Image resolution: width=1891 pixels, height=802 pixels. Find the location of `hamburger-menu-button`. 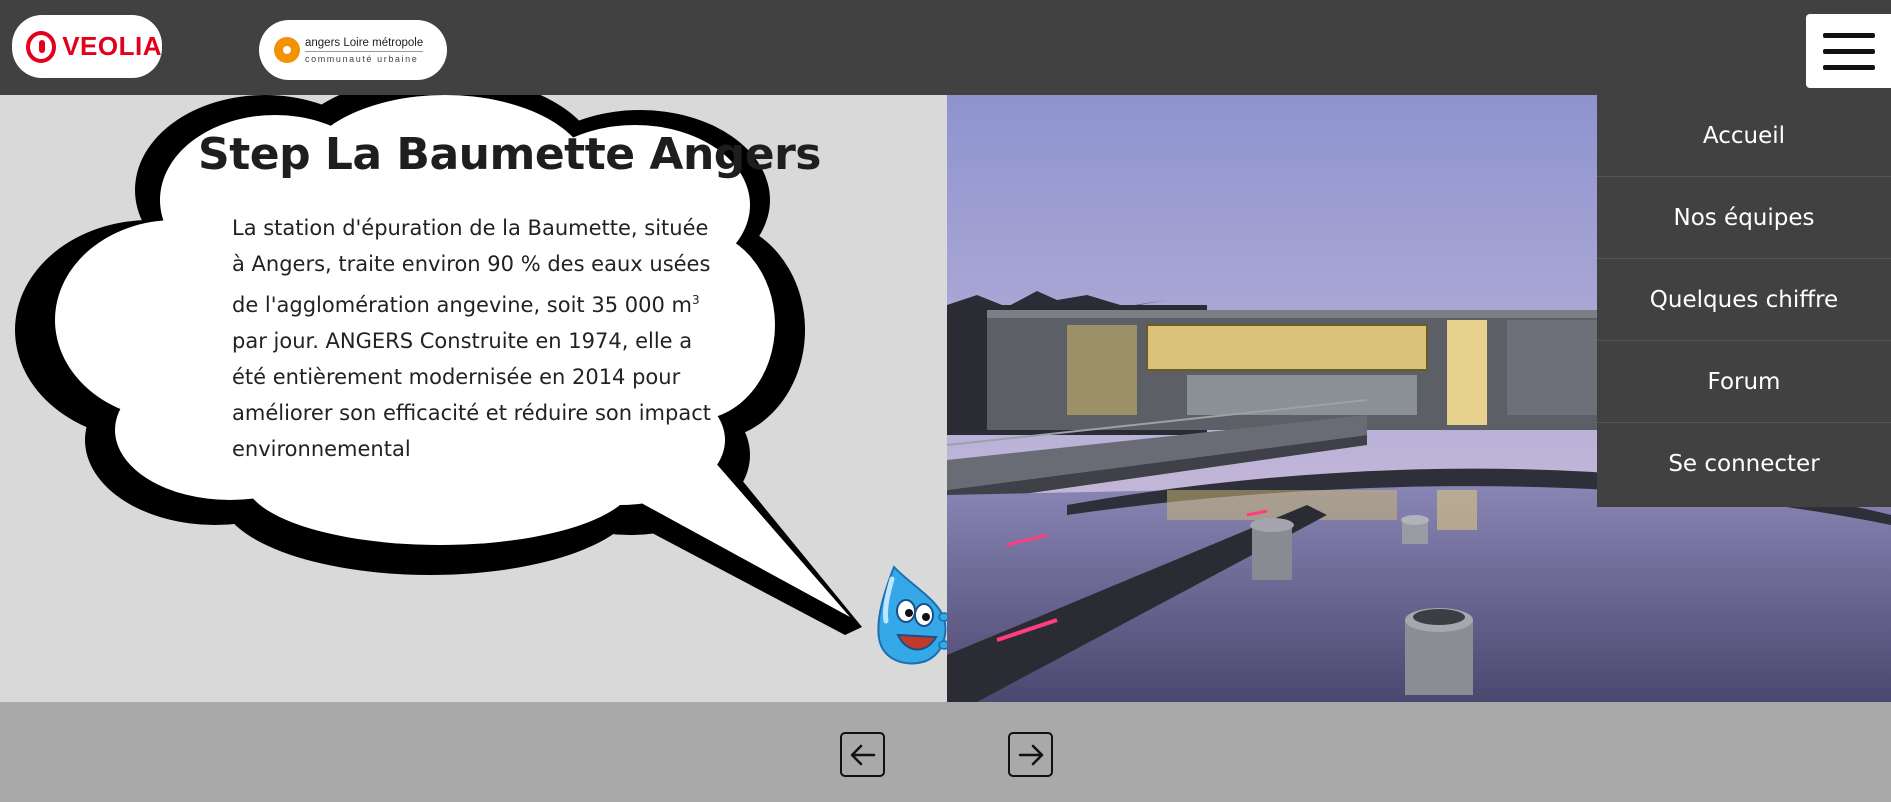

hamburger-menu-button is located at coordinates (1848, 51).